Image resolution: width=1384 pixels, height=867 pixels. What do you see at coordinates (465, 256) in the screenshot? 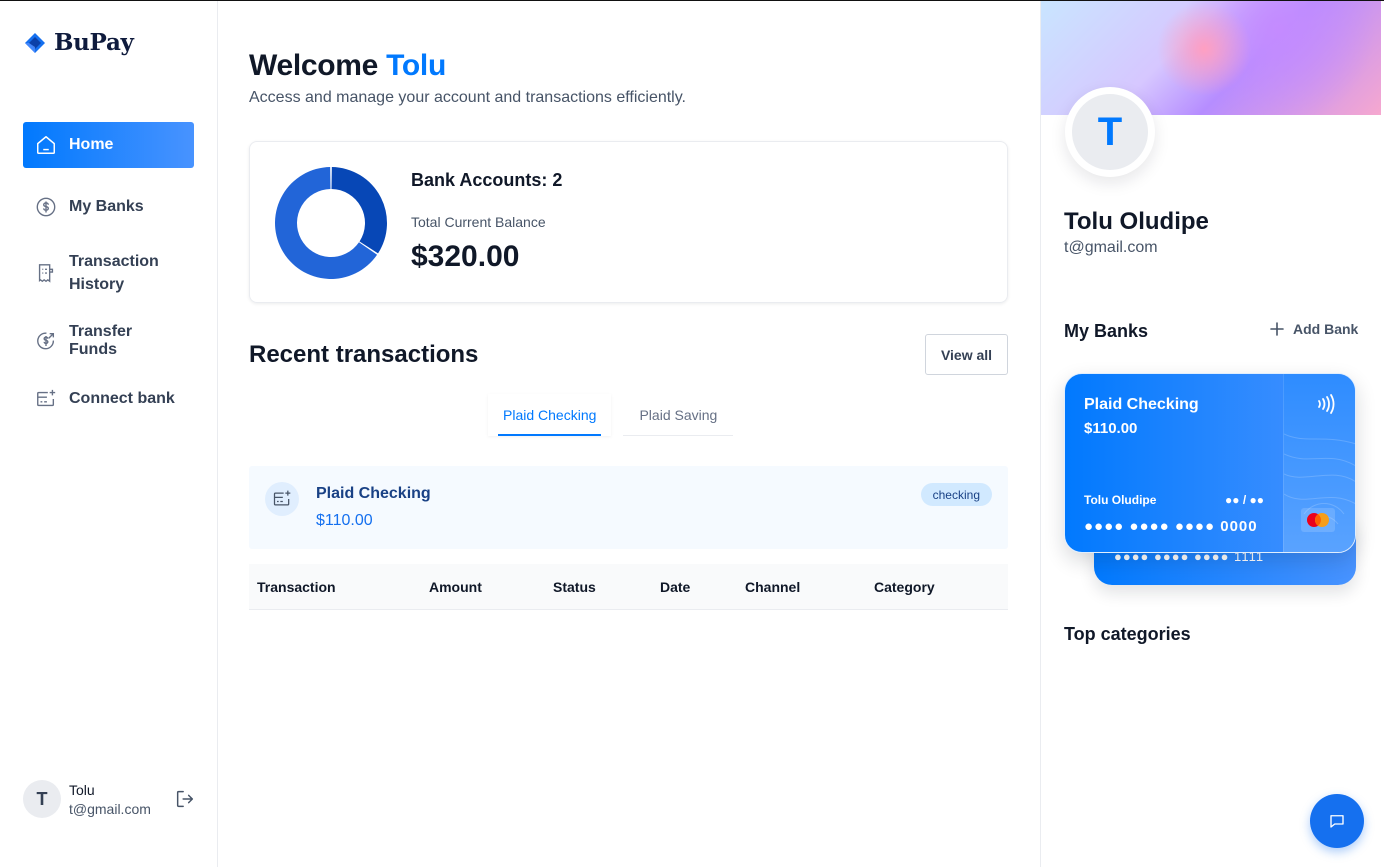
I see `total-balance-value: $320.00` at bounding box center [465, 256].